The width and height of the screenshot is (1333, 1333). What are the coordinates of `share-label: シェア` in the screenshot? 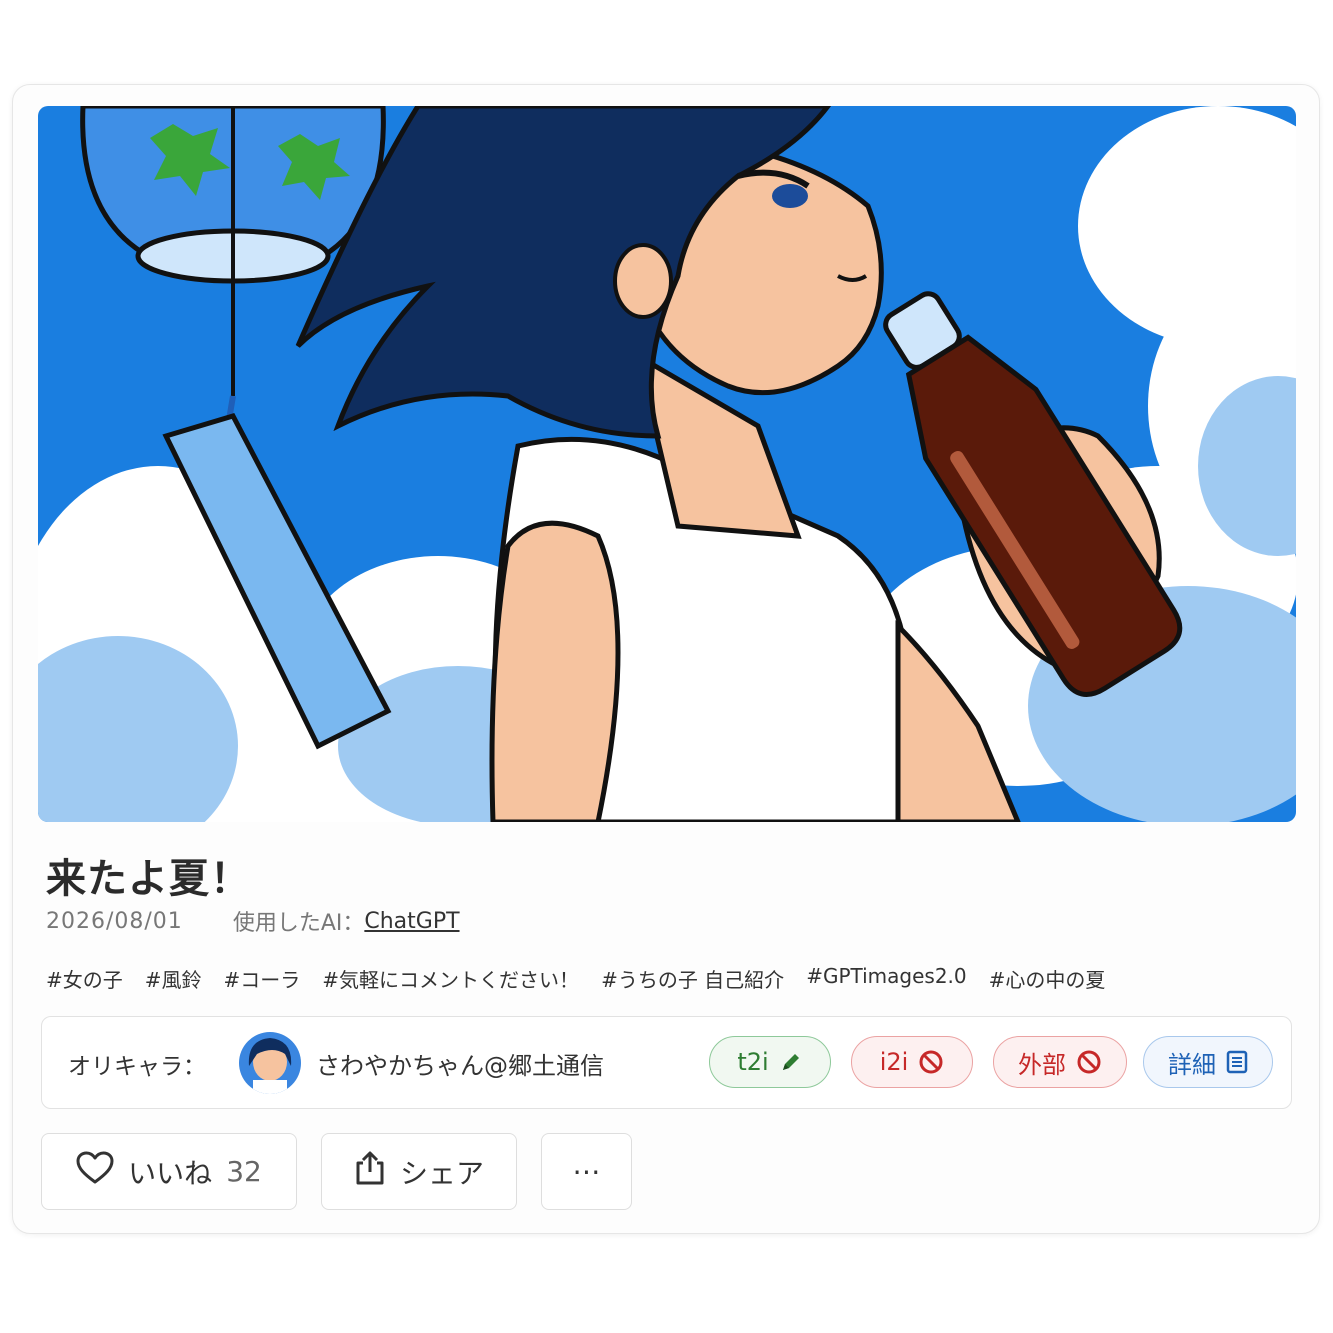 It's located at (441, 1173).